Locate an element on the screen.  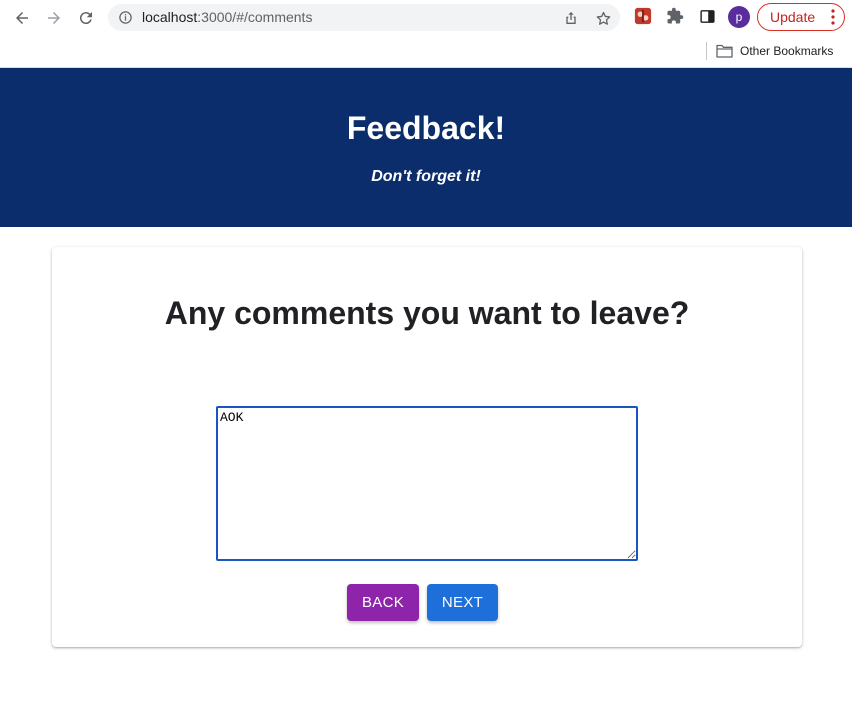
bookmarks-bar: Other Bookmarks is located at coordinates (426, 52).